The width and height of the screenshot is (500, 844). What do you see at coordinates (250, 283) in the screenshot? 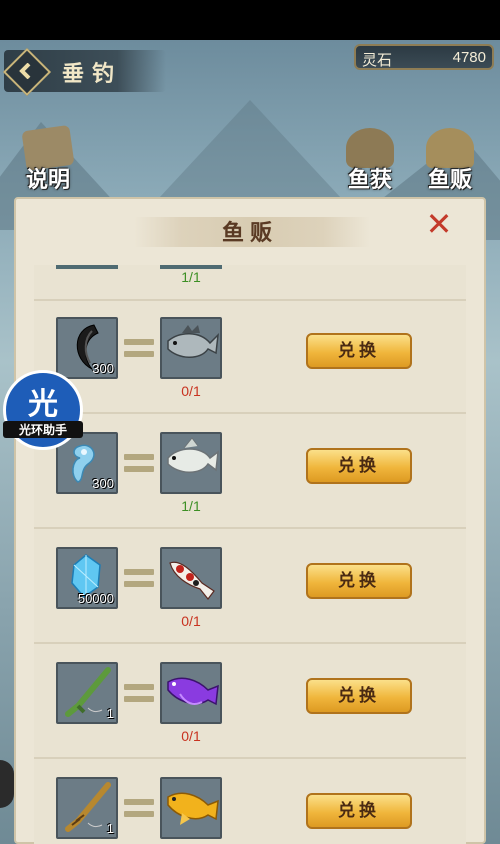
I see `list-item: 1/1` at bounding box center [250, 283].